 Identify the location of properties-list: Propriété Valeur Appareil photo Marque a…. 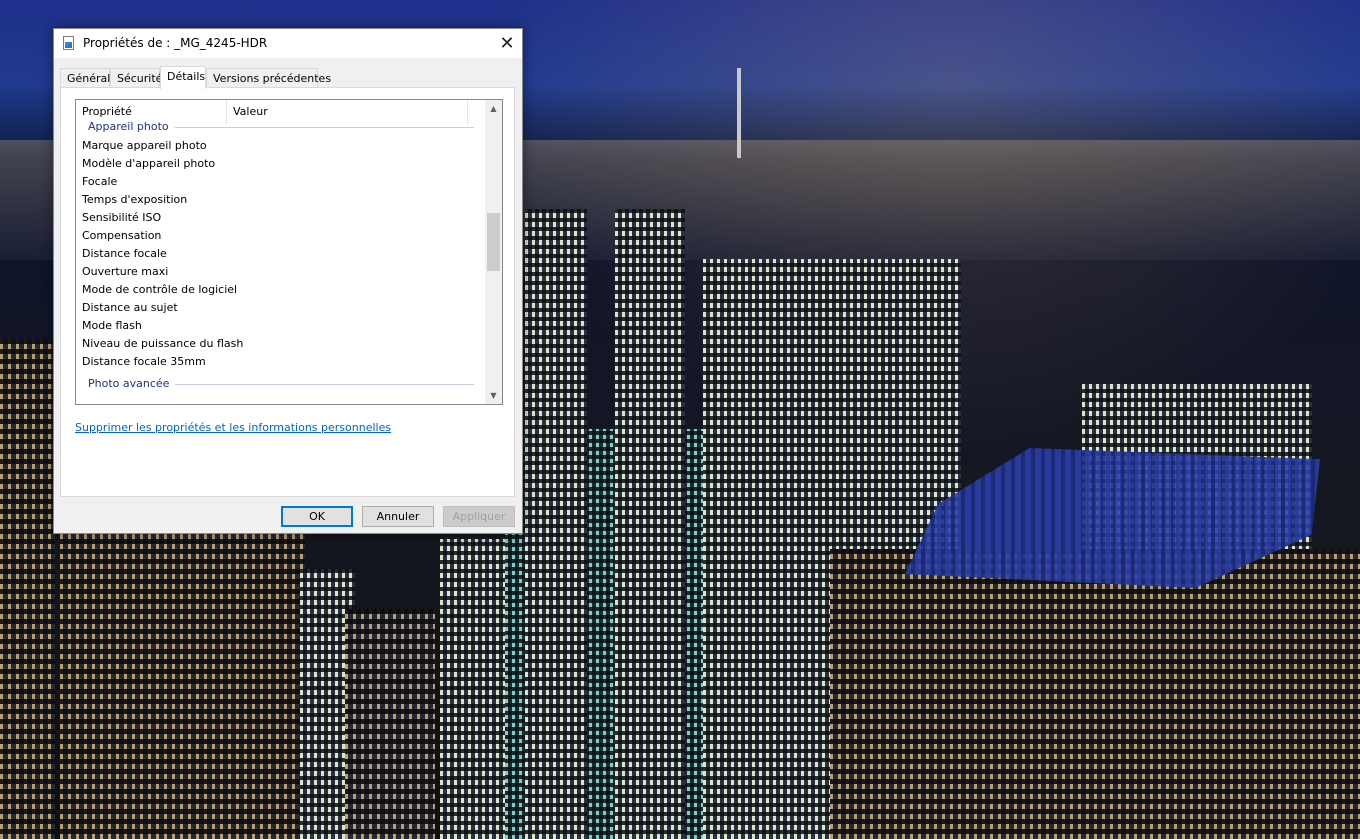
(289, 252).